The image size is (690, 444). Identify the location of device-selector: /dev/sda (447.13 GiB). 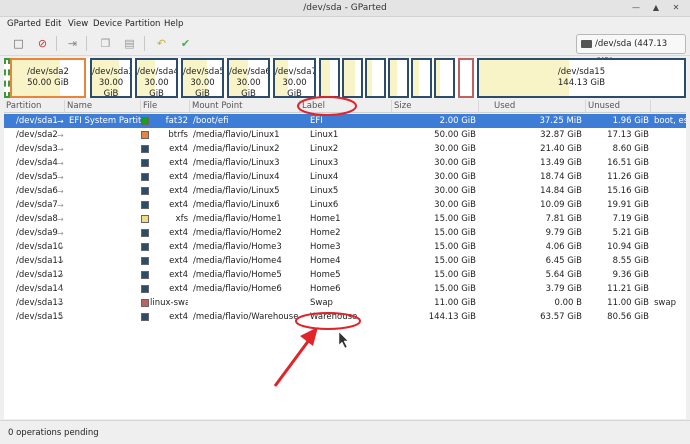
(631, 50).